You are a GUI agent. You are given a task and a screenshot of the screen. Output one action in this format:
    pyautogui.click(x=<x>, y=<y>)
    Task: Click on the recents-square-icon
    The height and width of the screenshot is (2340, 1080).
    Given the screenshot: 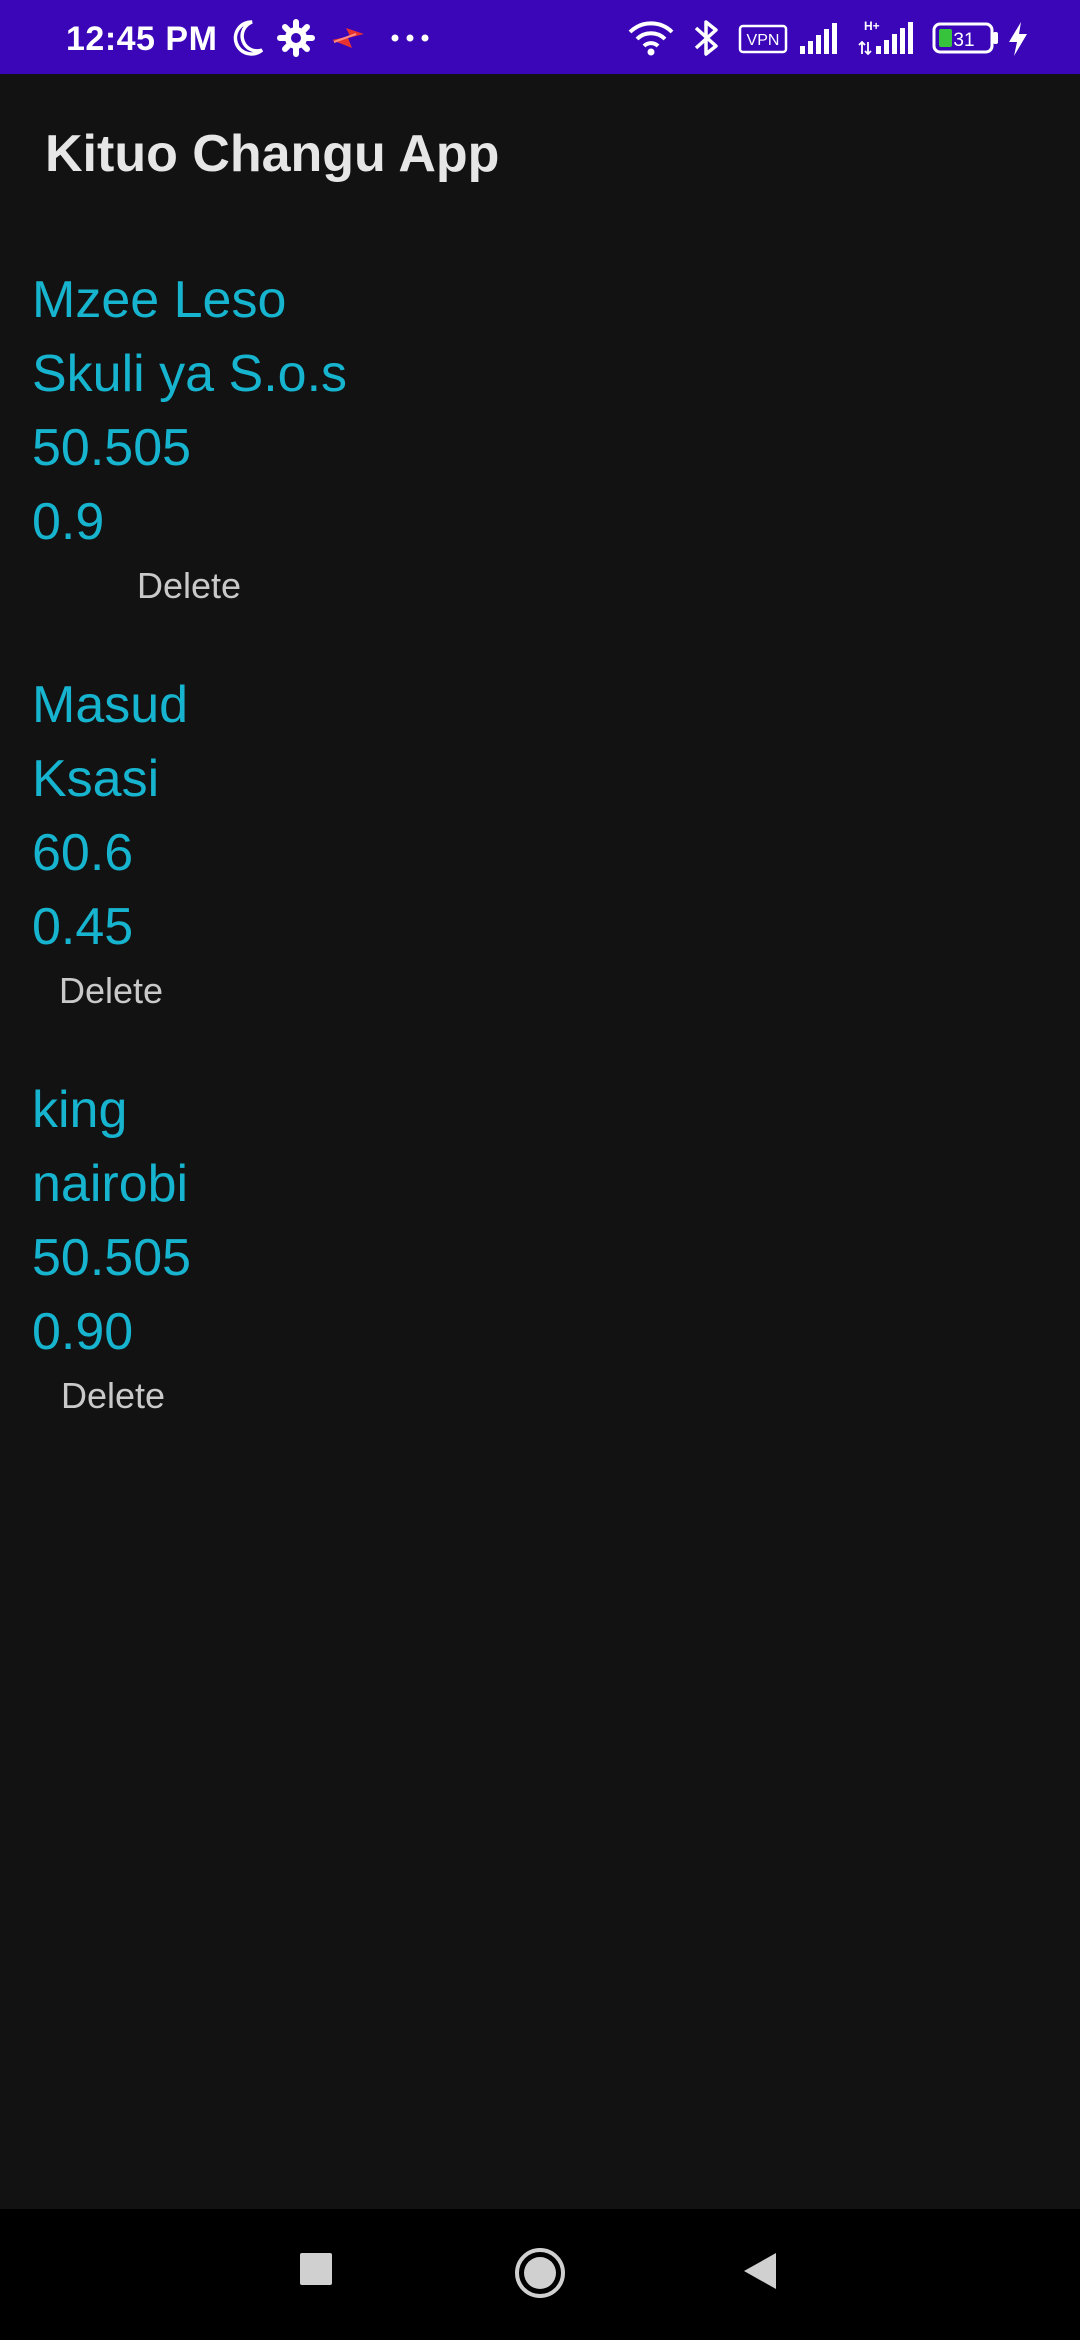 What is the action you would take?
    pyautogui.click(x=316, y=2269)
    